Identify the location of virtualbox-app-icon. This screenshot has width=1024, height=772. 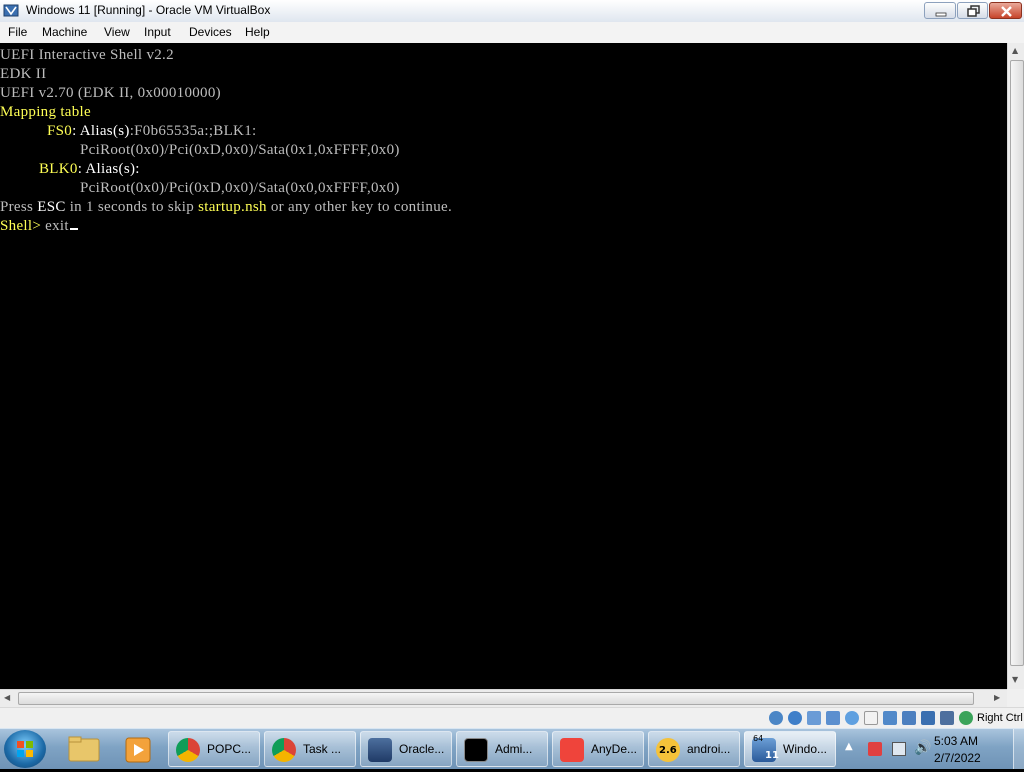
(11, 10).